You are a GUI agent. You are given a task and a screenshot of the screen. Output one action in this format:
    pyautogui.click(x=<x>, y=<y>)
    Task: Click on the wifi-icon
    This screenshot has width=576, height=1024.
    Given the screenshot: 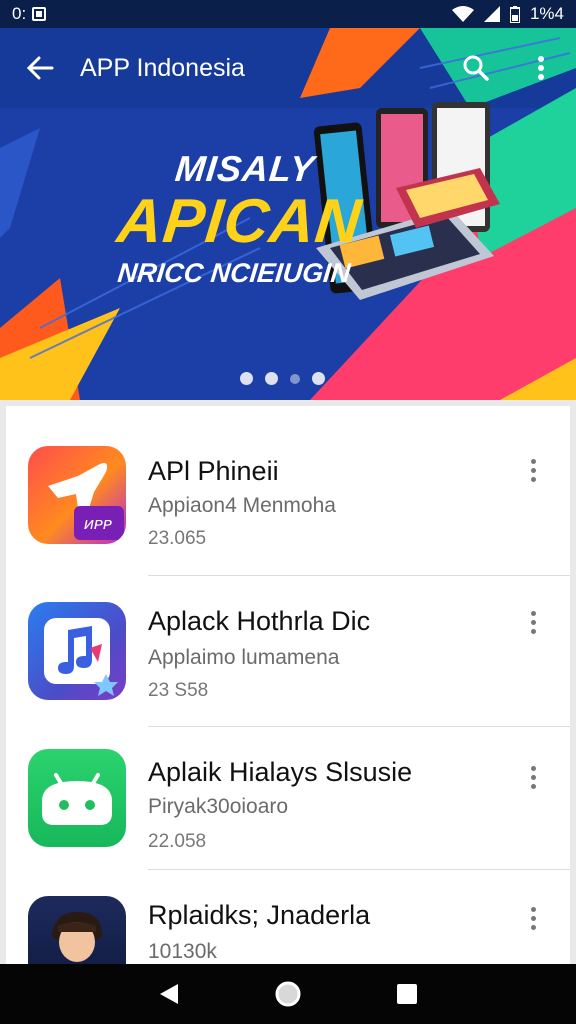 What is the action you would take?
    pyautogui.click(x=462, y=14)
    